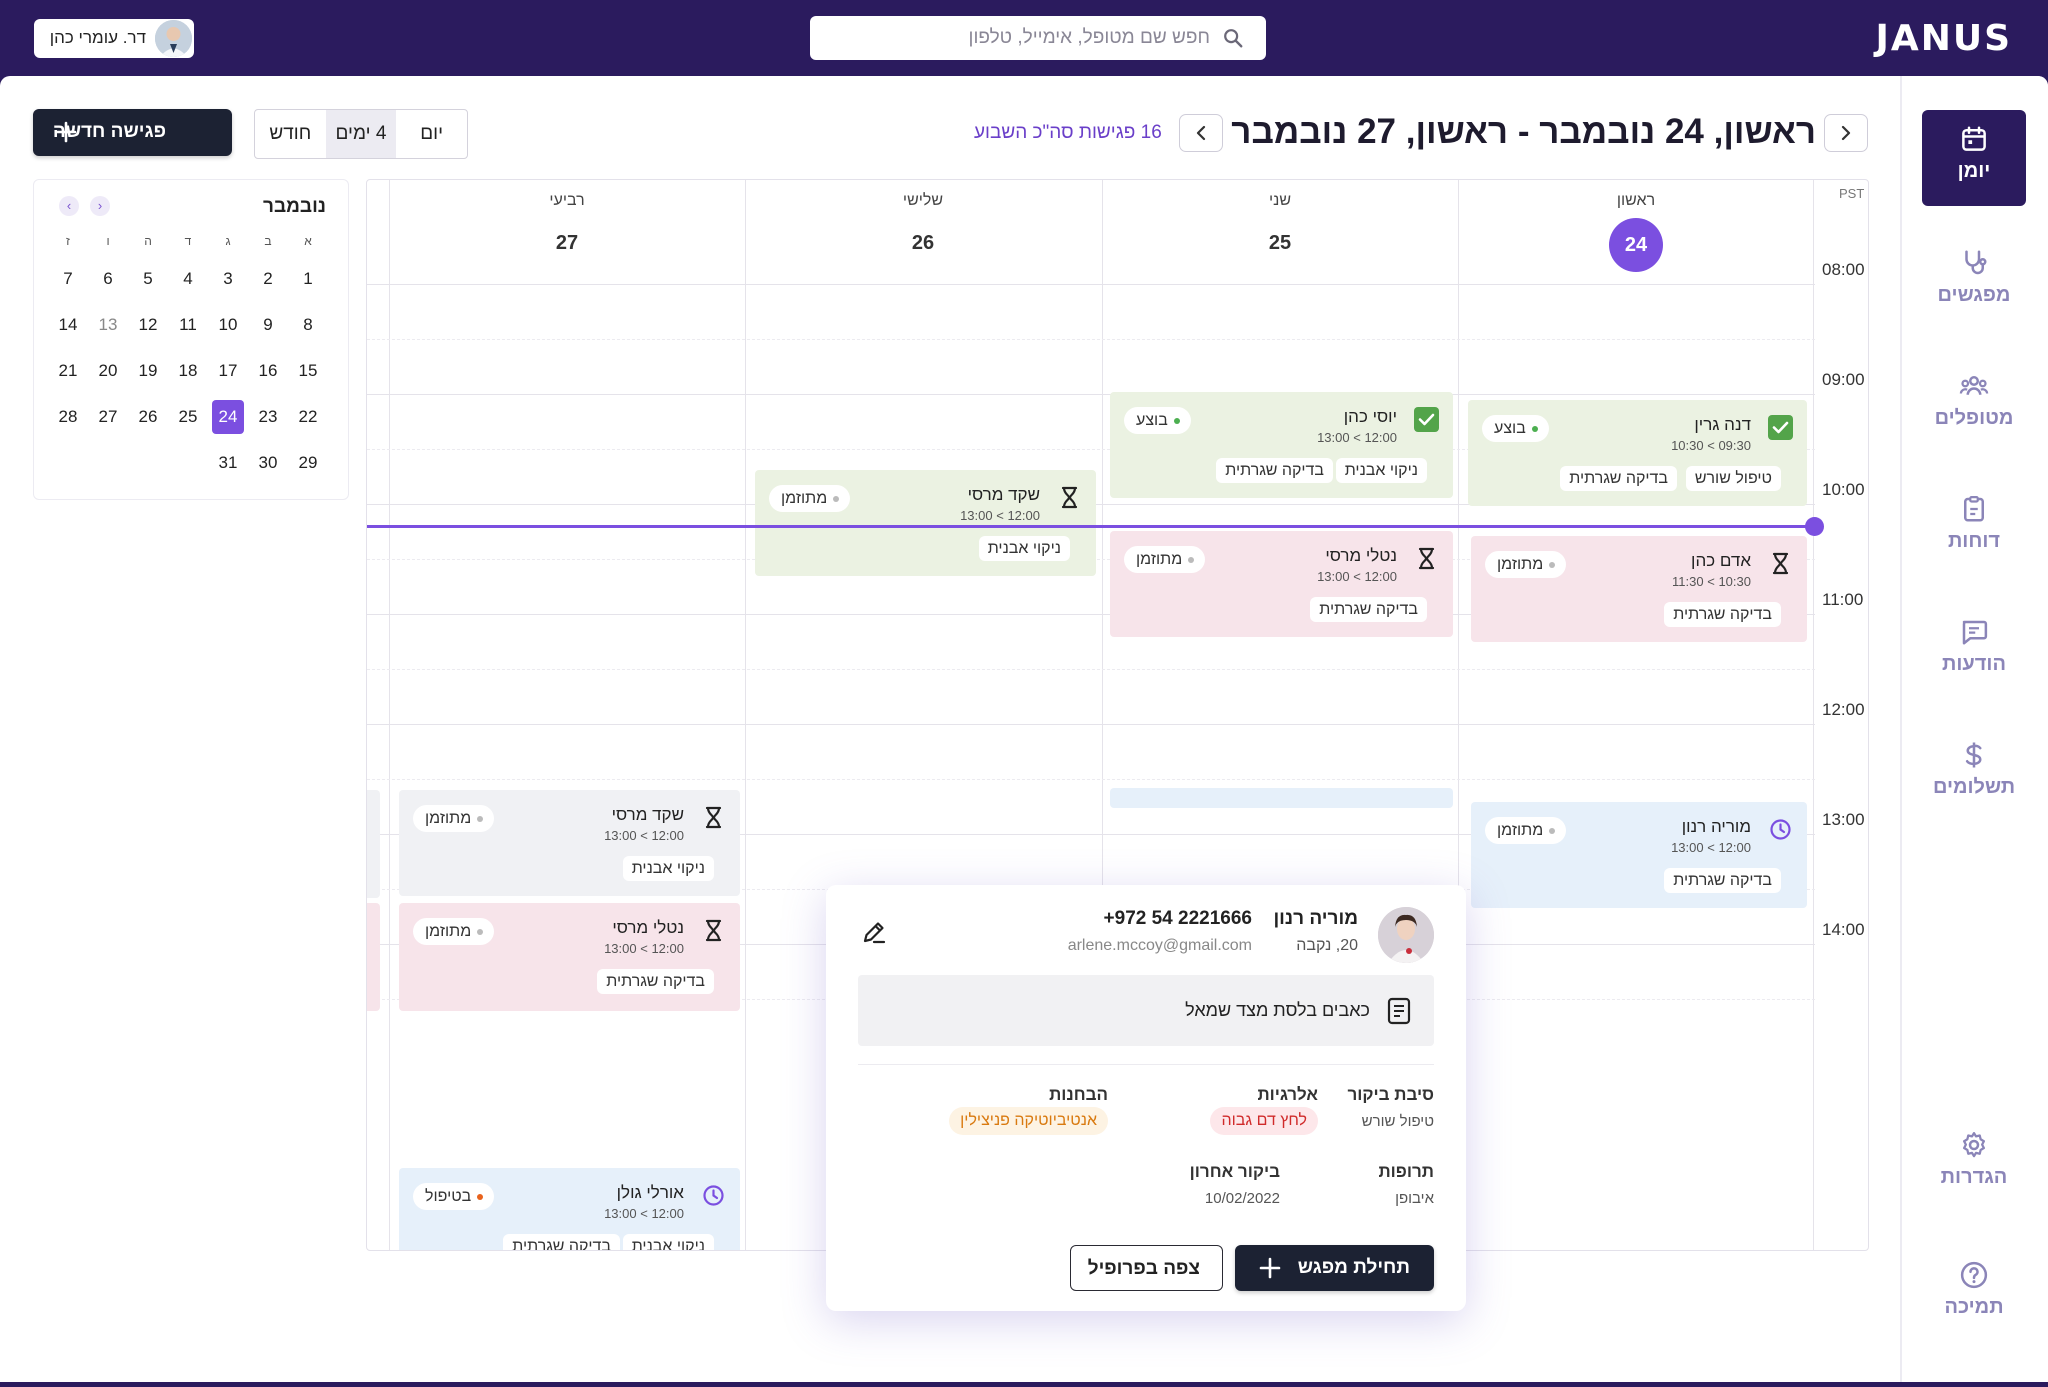 This screenshot has width=2048, height=1387. I want to click on calendar-day: 13, so click(108, 325).